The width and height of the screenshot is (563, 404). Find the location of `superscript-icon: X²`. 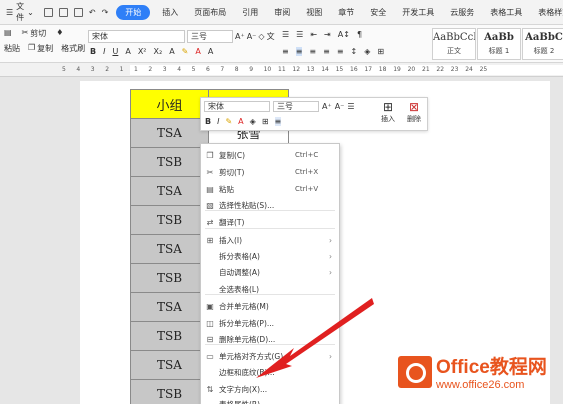

superscript-icon: X² is located at coordinates (142, 51).